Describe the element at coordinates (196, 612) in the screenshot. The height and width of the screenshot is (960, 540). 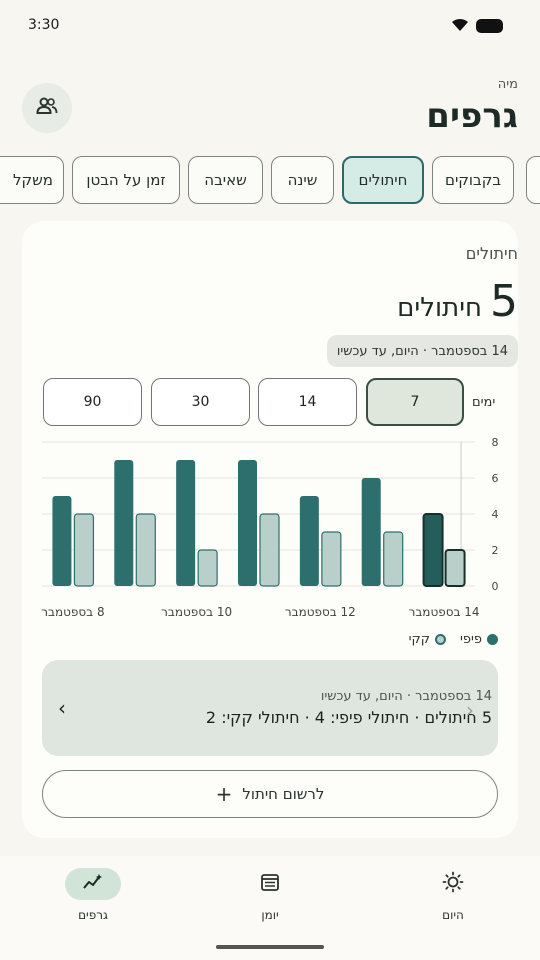
I see `x-tick-label: 10 בספטמבר` at that location.